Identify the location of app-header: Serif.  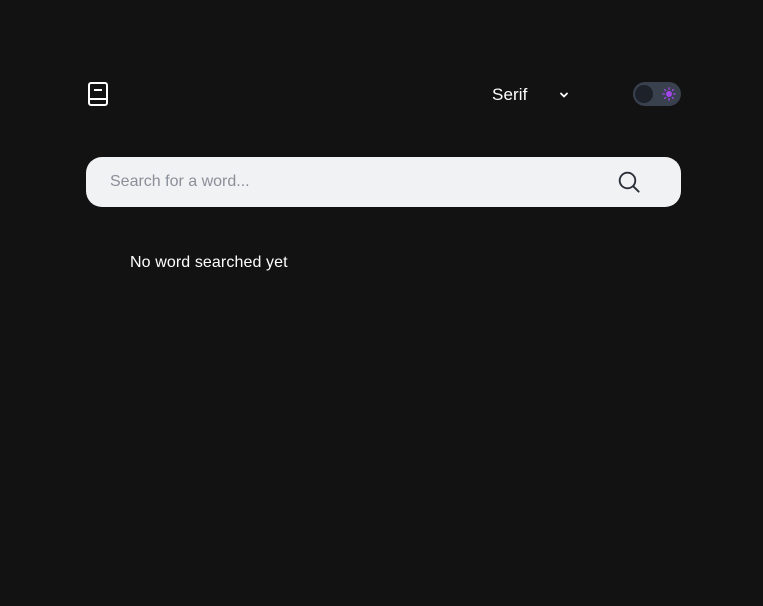
(383, 95).